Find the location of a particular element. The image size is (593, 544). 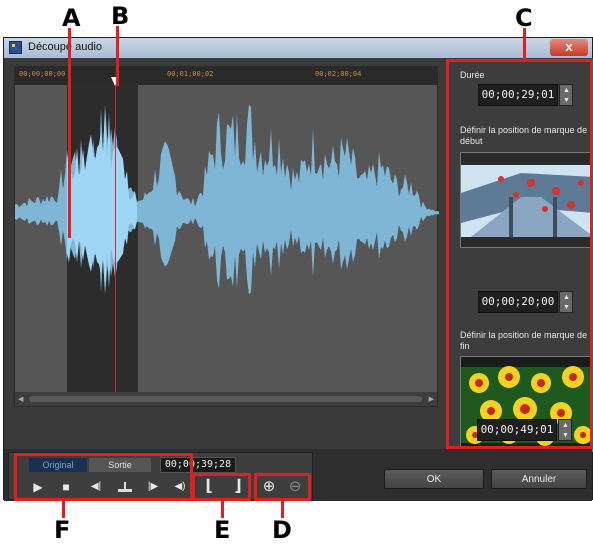

annotation-c: C is located at coordinates (524, 18).